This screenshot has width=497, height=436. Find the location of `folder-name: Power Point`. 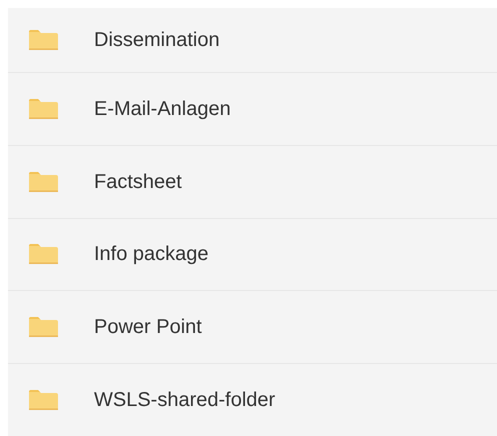

folder-name: Power Point is located at coordinates (148, 327).